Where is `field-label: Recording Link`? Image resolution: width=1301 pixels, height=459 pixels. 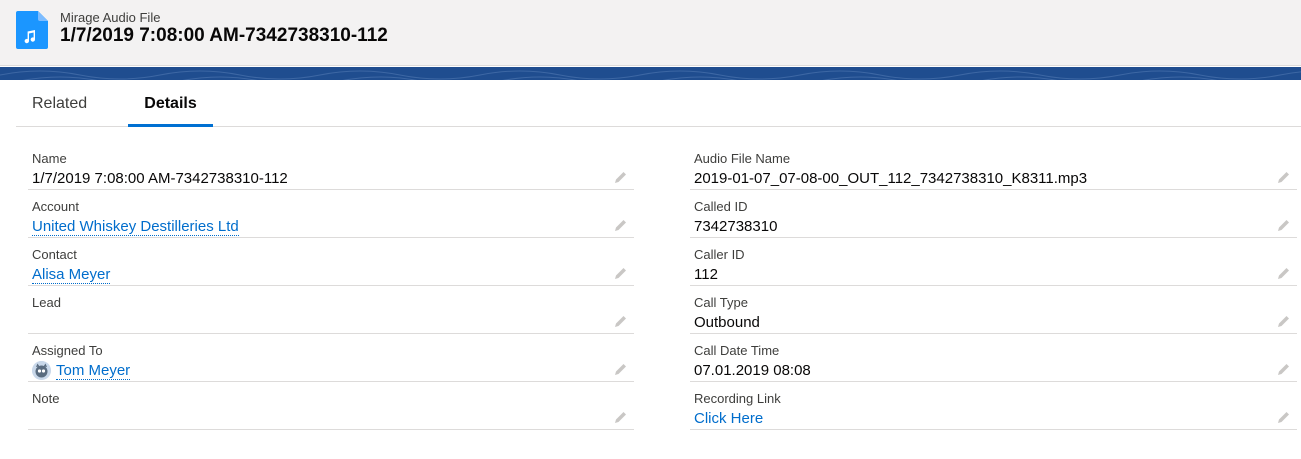
field-label: Recording Link is located at coordinates (737, 398).